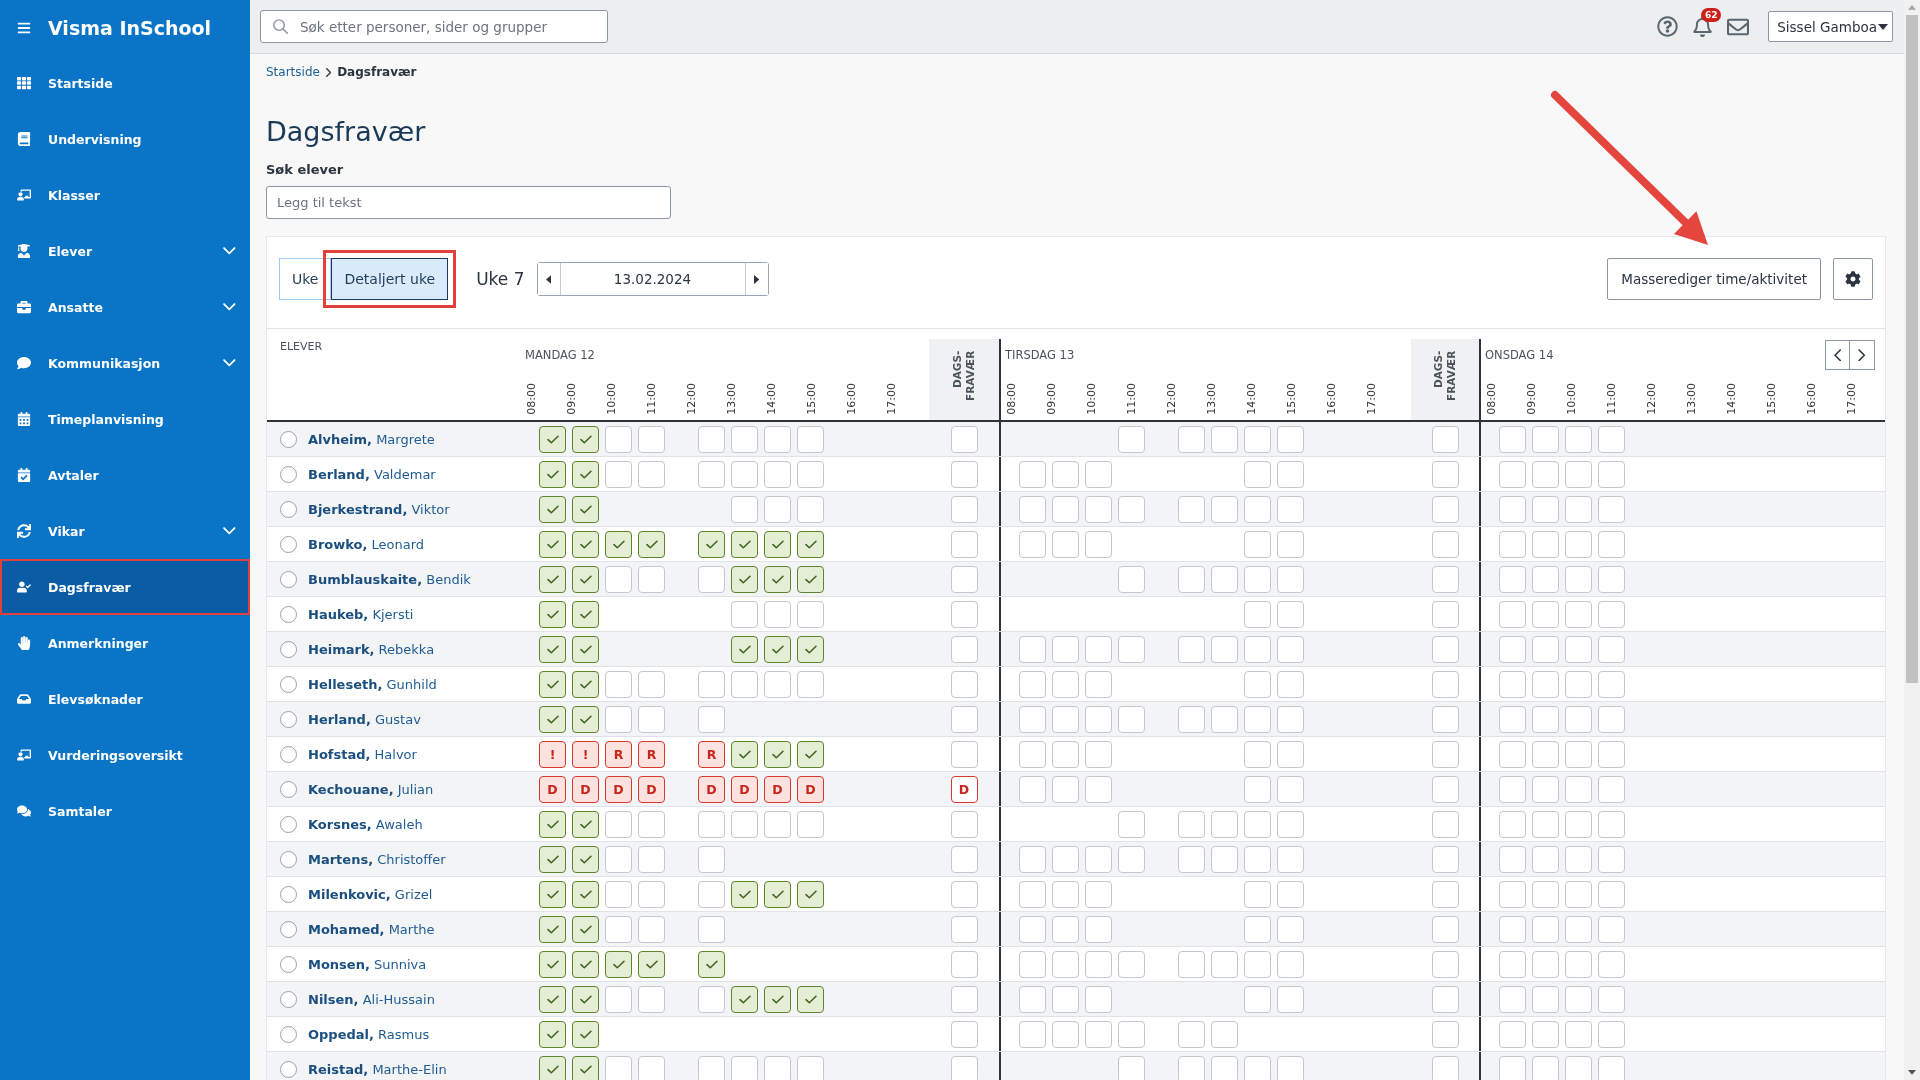 This screenshot has width=1920, height=1080. I want to click on student-name-link: Kechouane, Julian, so click(371, 789).